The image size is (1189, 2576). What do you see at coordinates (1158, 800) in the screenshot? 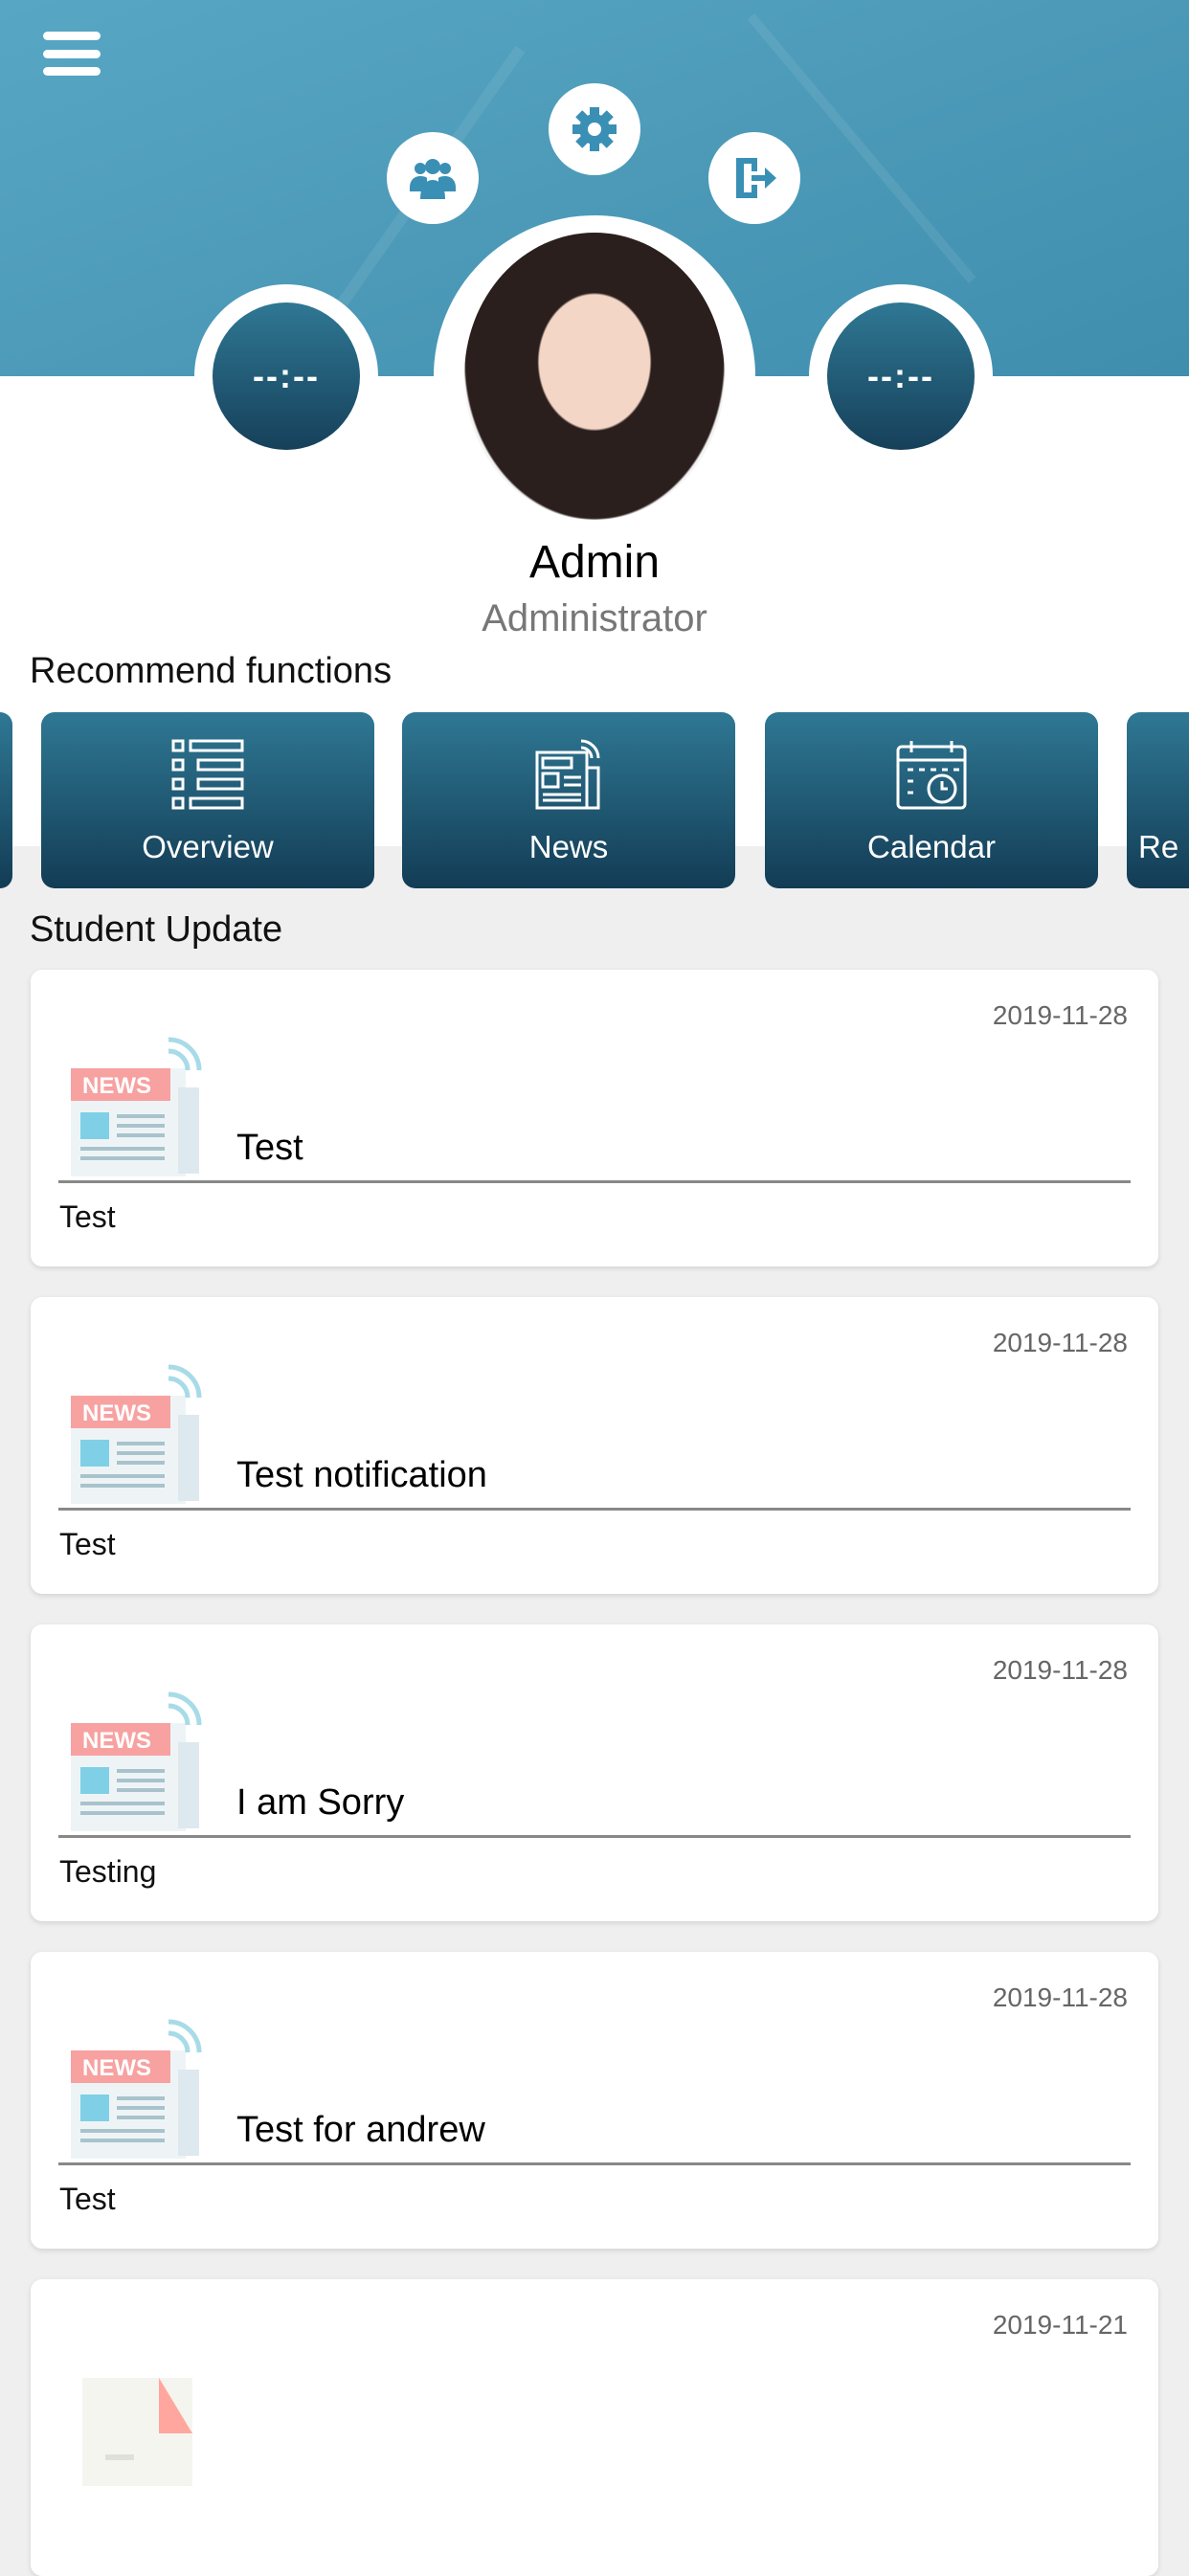
I see `function-next: Re` at bounding box center [1158, 800].